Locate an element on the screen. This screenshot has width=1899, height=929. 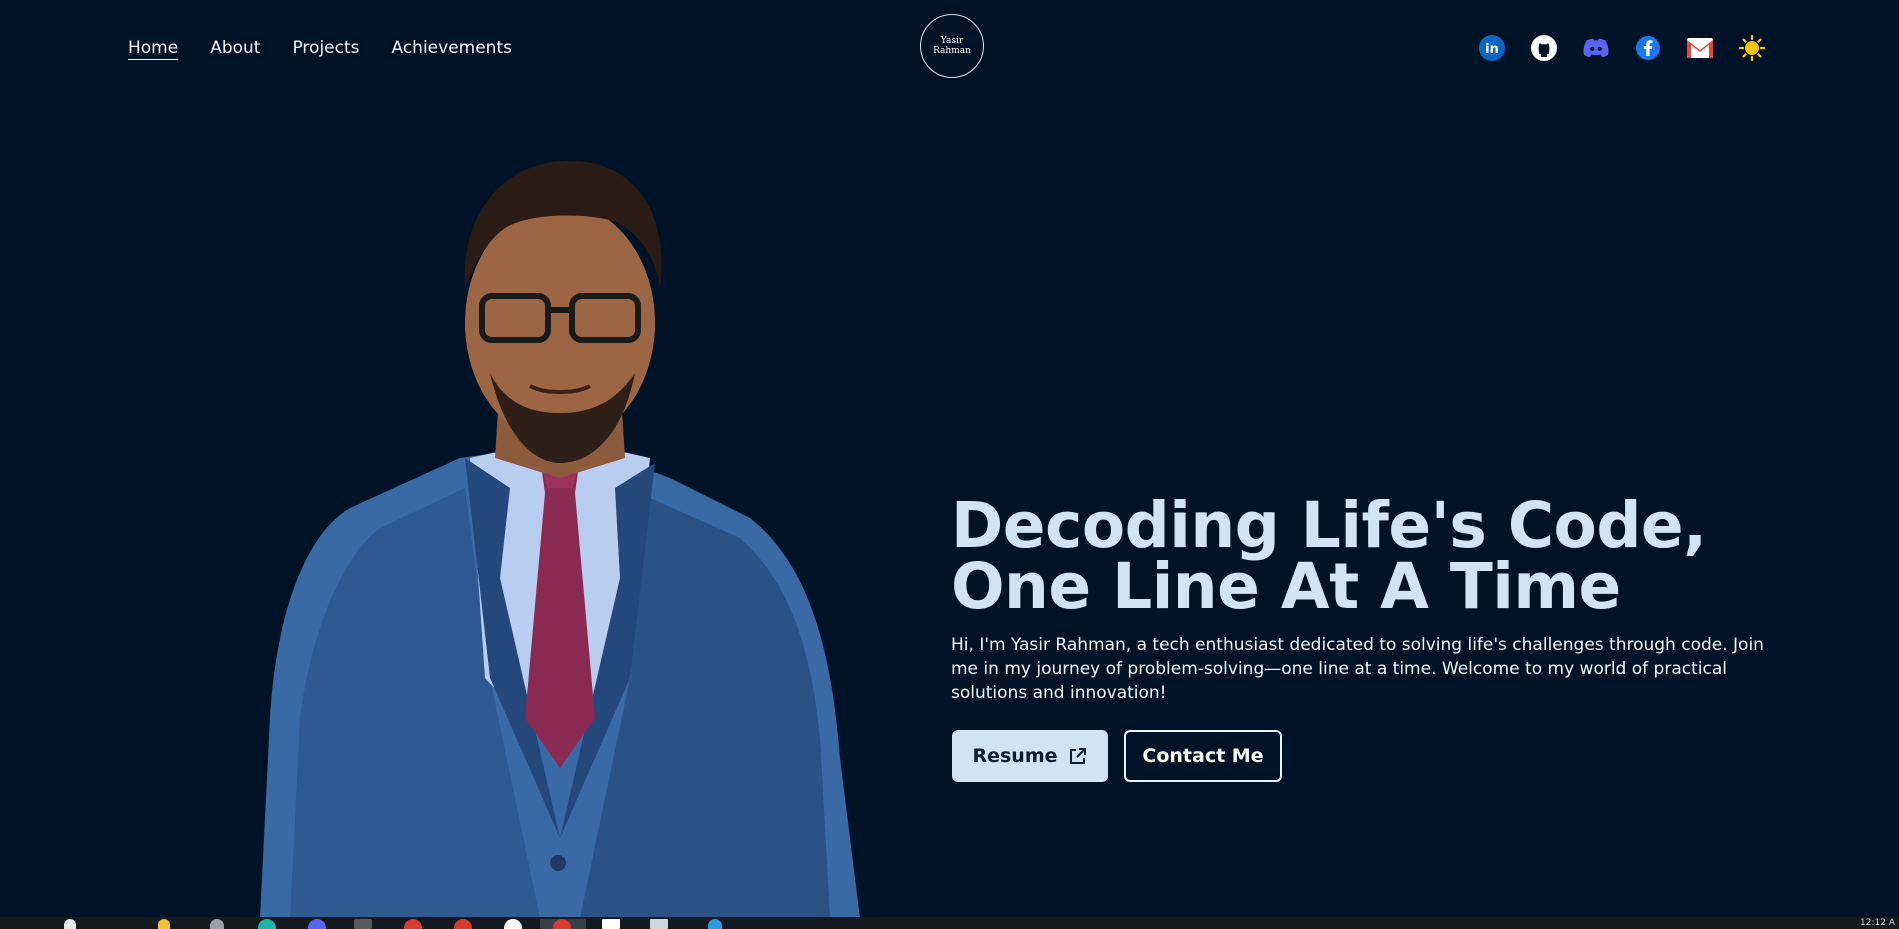
os-taskbar: 12:12 A is located at coordinates (949, 923).